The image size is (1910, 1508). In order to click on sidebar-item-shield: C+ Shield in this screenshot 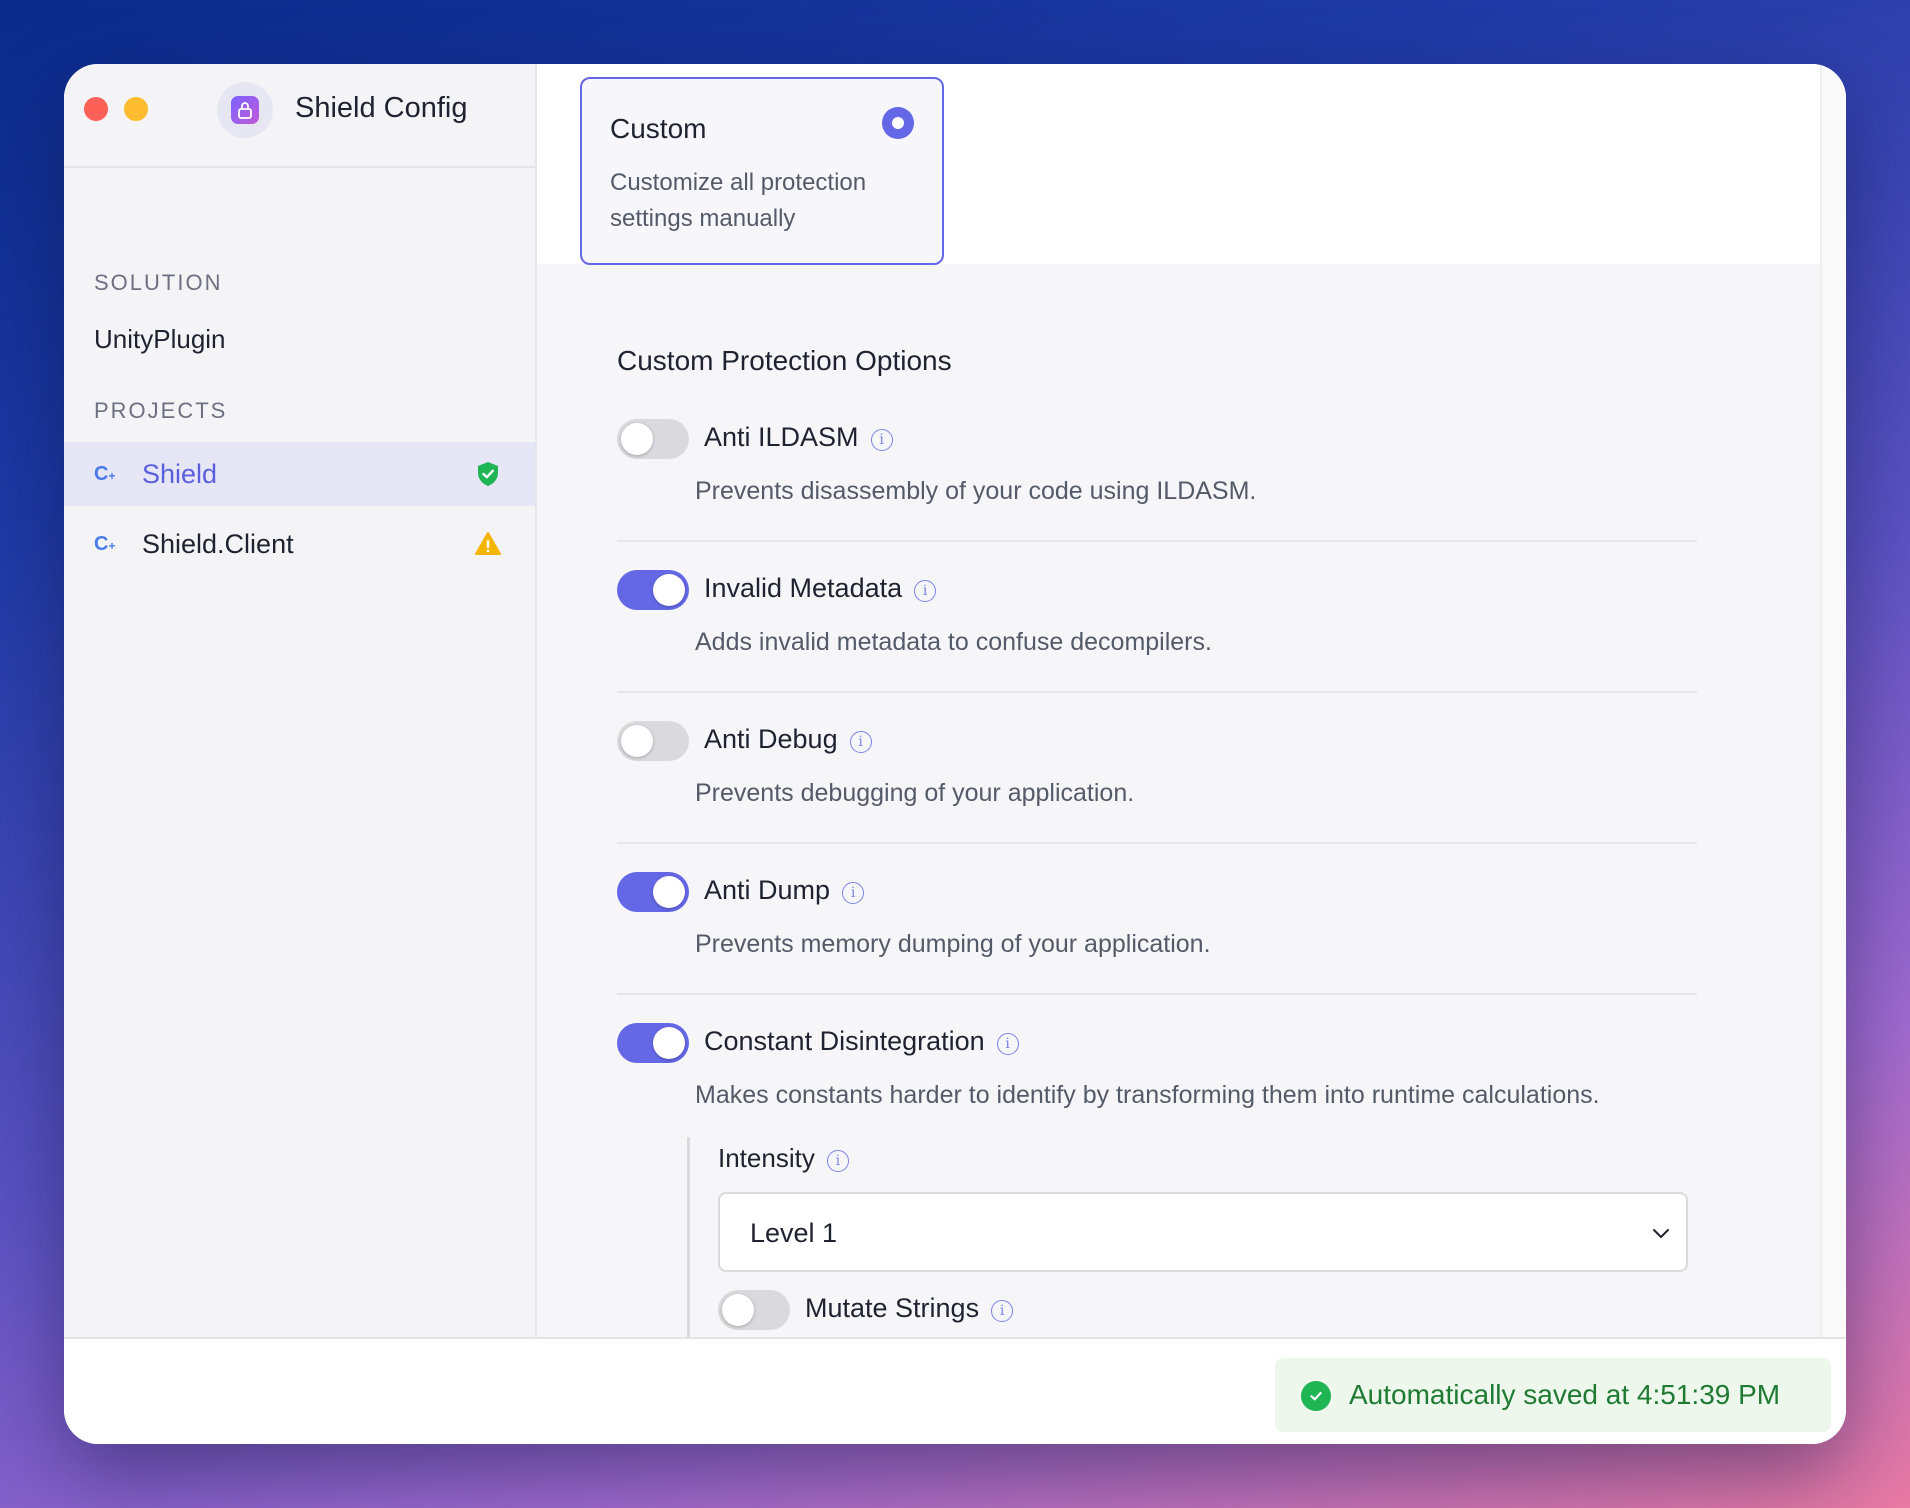, I will do `click(299, 474)`.